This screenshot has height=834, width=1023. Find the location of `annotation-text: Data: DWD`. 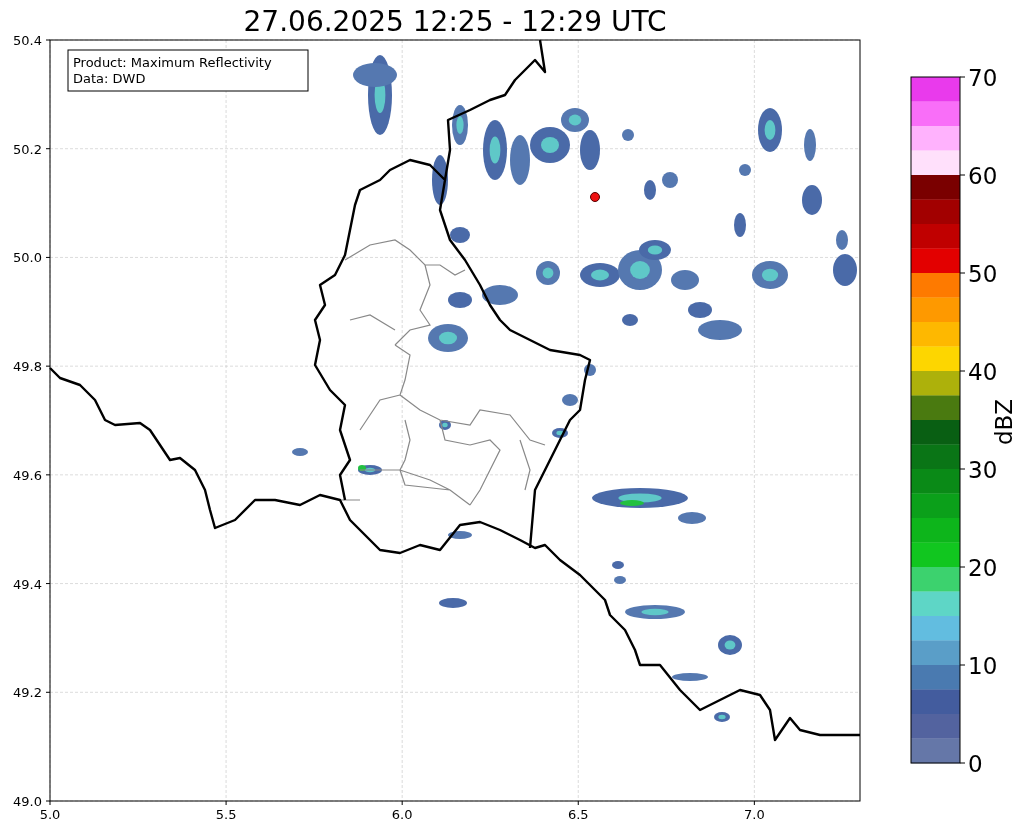

annotation-text: Data: DWD is located at coordinates (109, 78).